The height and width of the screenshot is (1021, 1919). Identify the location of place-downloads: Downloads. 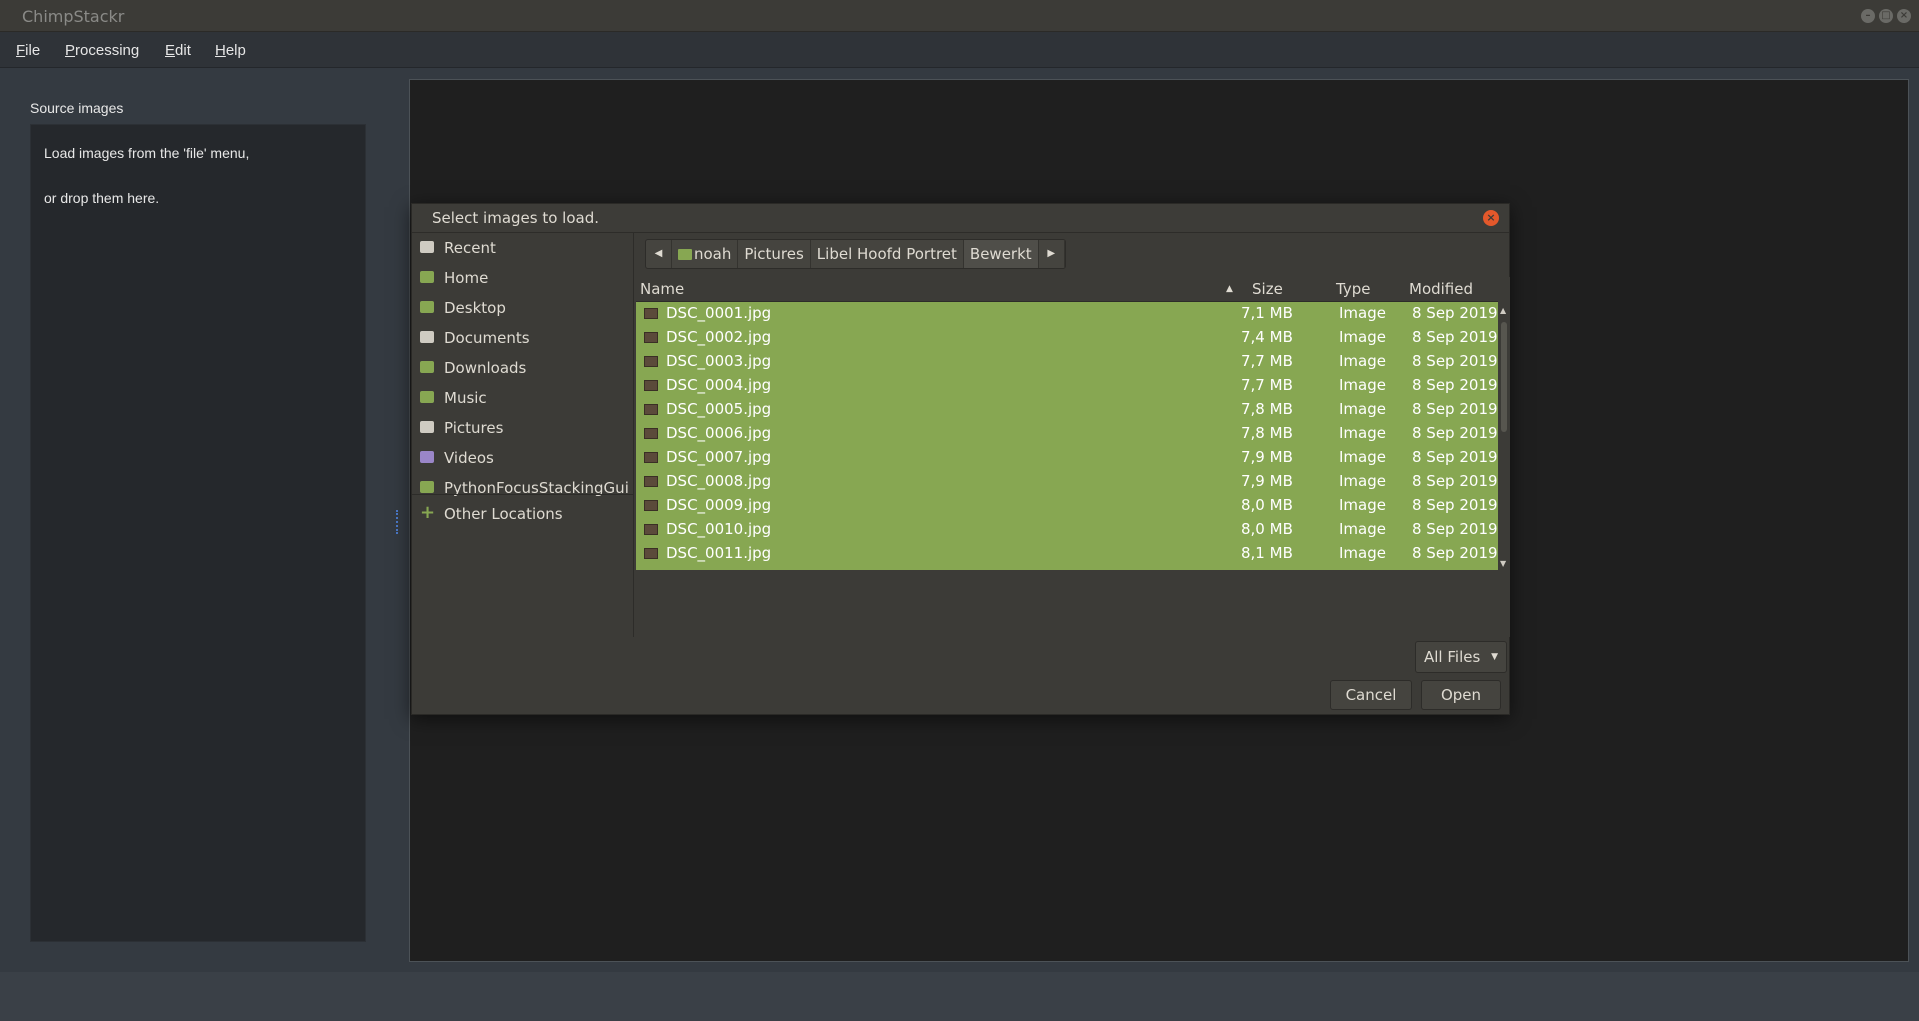
(523, 369).